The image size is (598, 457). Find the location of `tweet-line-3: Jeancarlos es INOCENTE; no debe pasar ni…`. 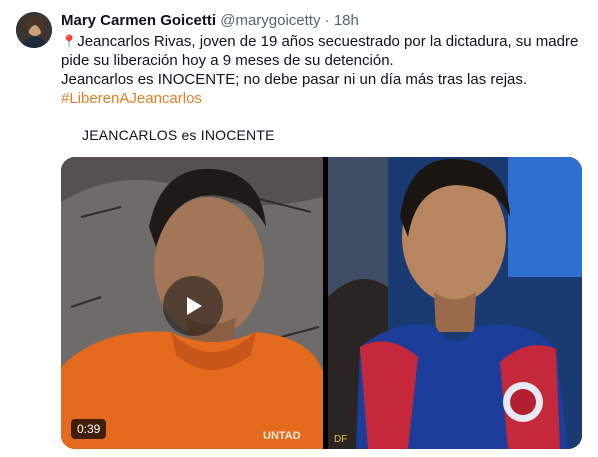

tweet-line-3: Jeancarlos es INOCENTE; no debe pasar ni… is located at coordinates (294, 79).